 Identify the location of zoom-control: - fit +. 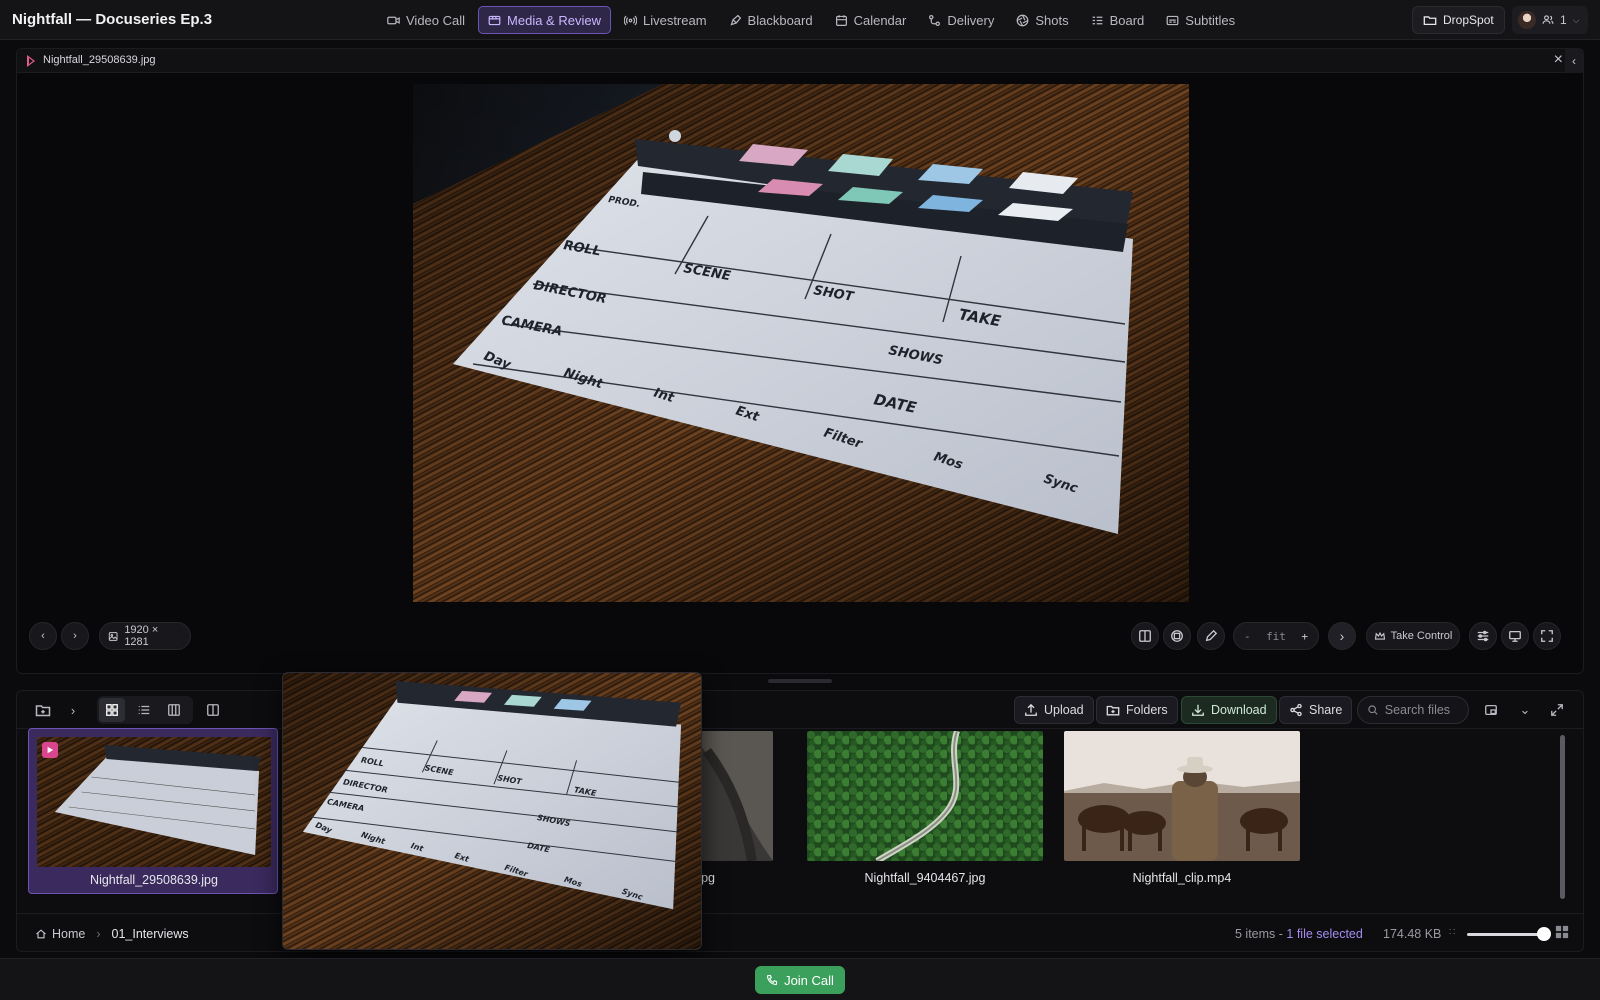
(1276, 636).